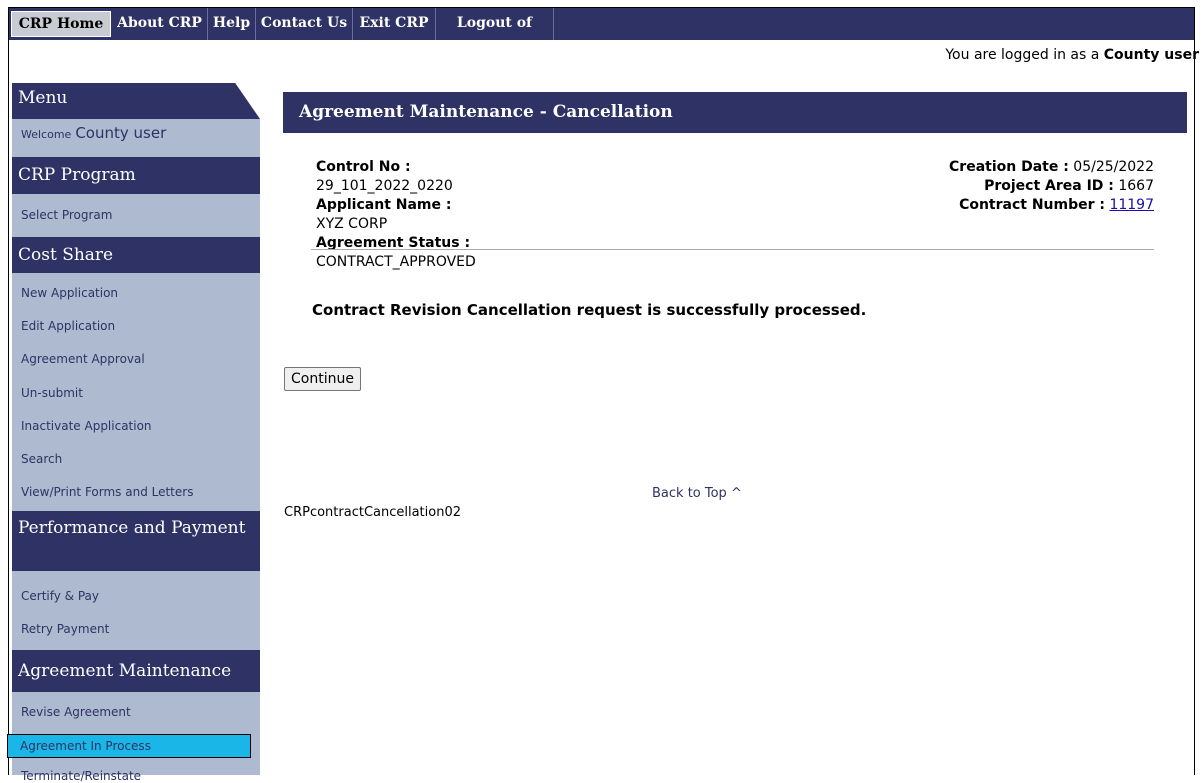  I want to click on sidebar-item-retry-payment: Retry Payment, so click(65, 629).